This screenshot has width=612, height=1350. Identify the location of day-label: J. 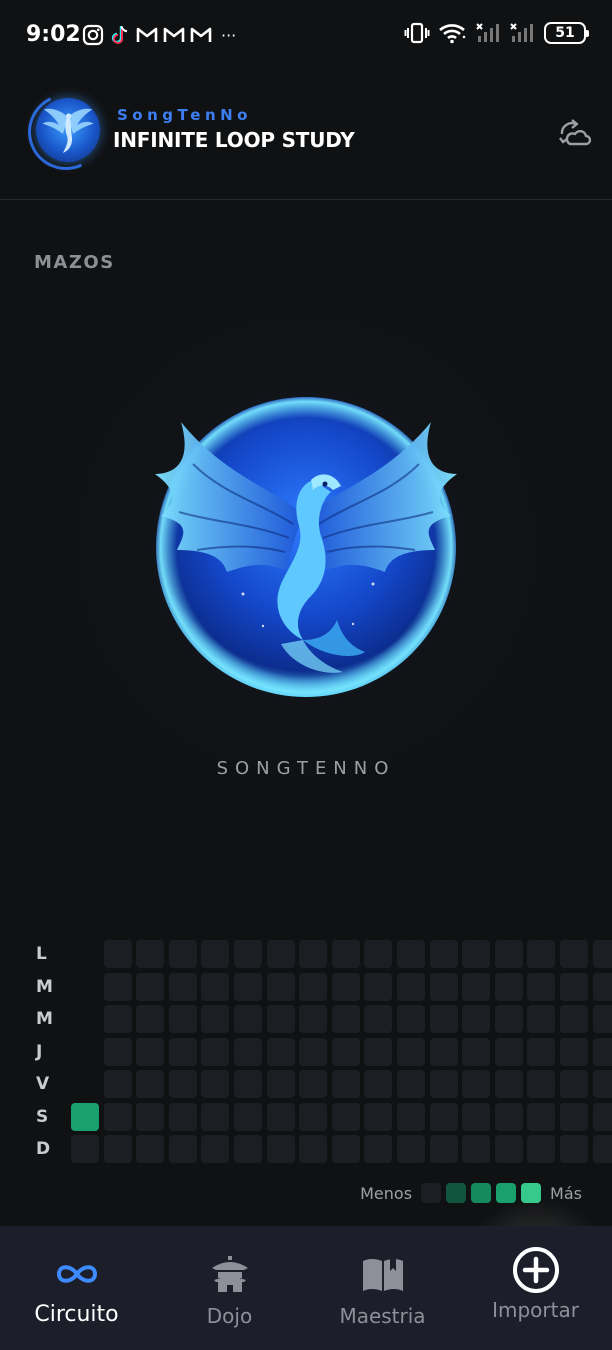
(39, 1051).